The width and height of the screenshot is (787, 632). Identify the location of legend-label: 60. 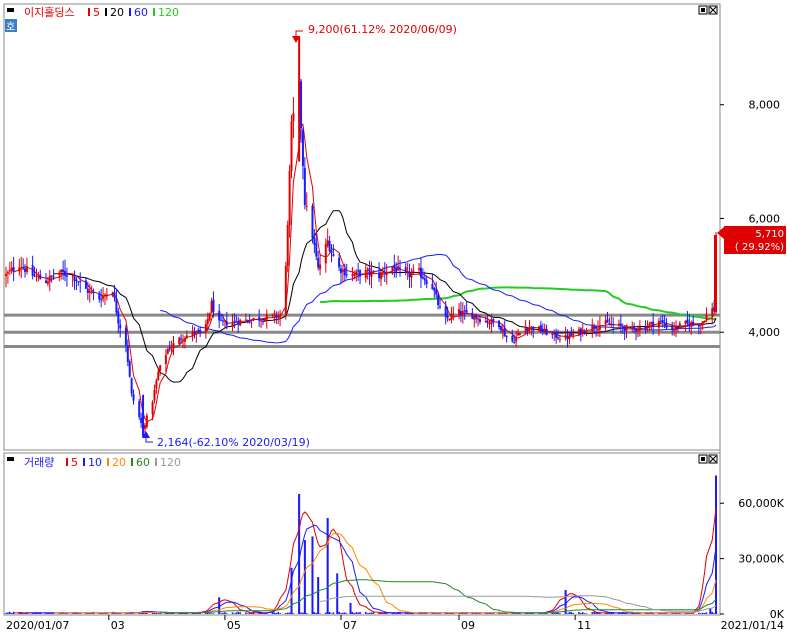
(141, 12).